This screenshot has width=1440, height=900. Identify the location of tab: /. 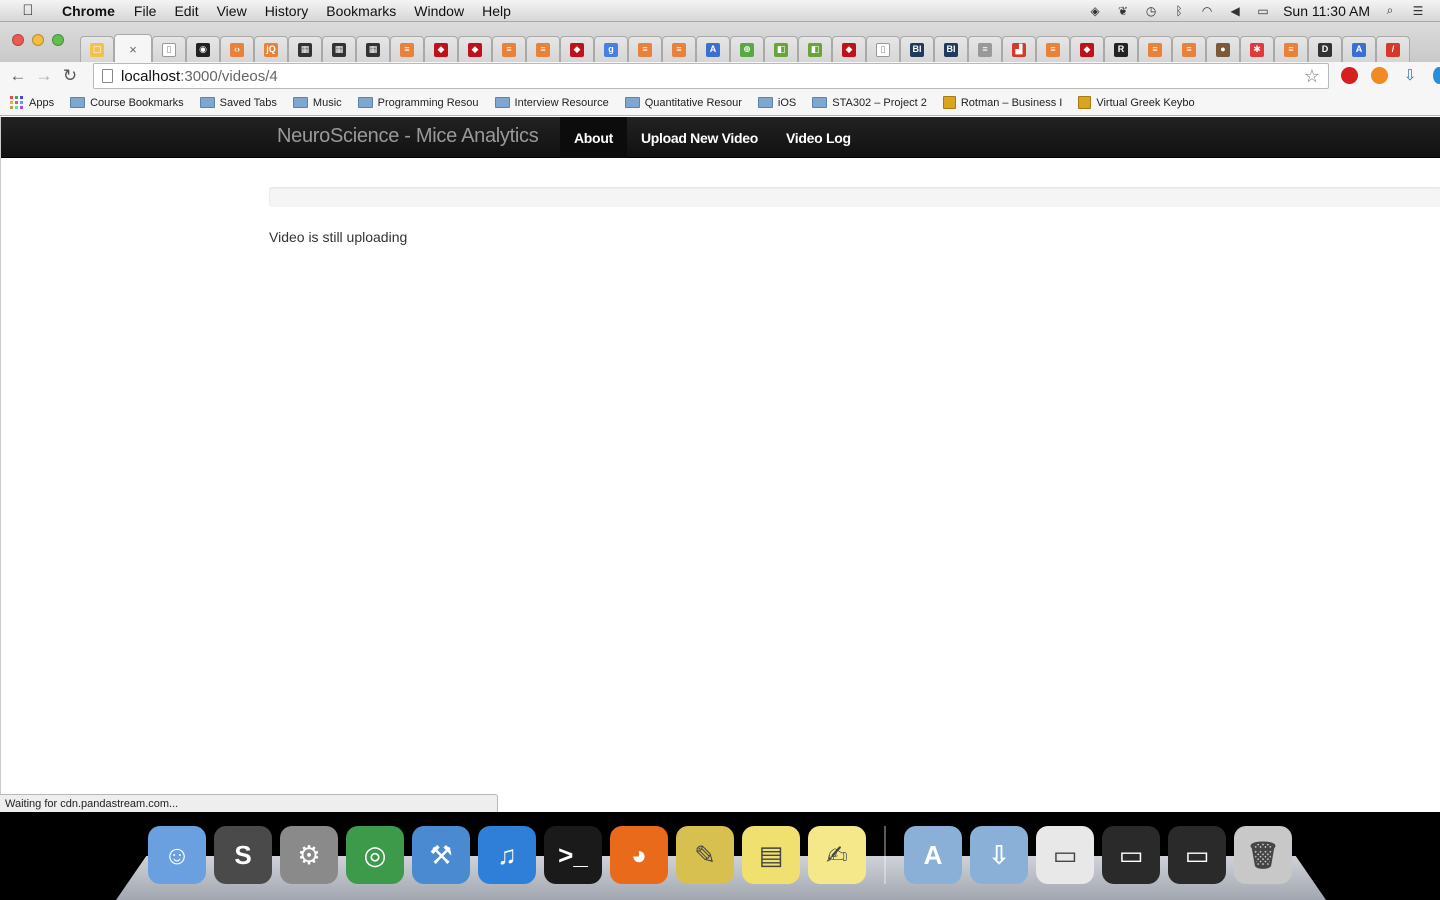
(1393, 49).